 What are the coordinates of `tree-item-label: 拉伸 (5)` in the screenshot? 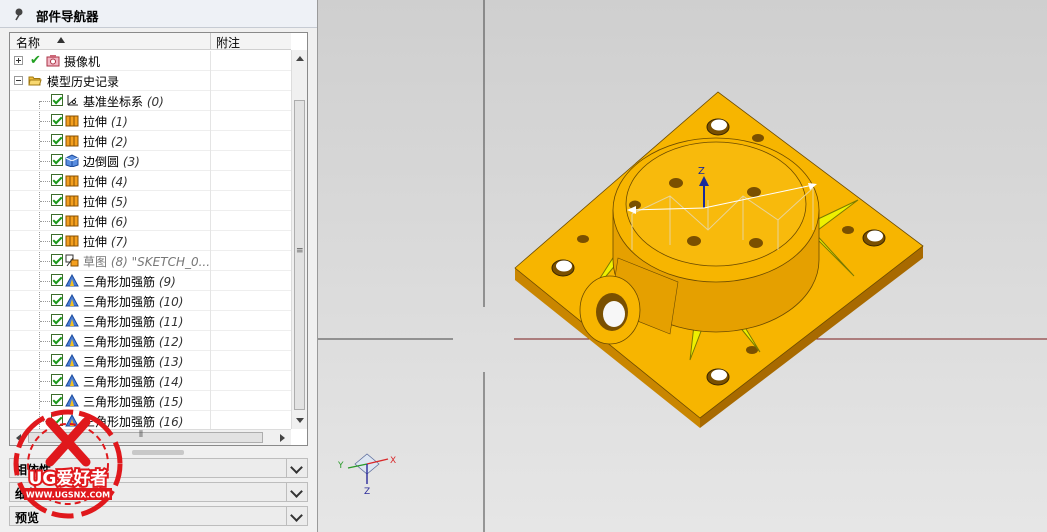 It's located at (105, 202).